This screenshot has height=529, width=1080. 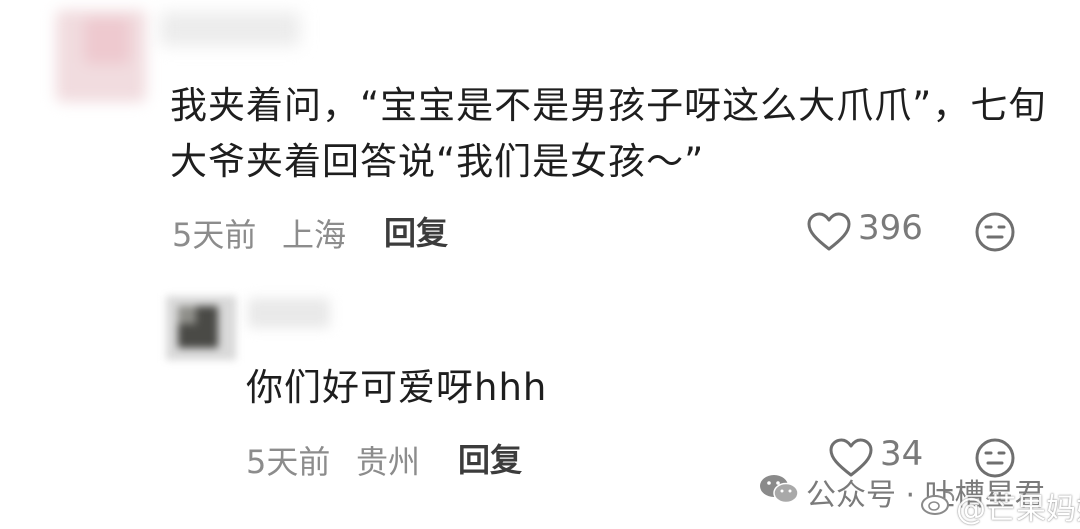 What do you see at coordinates (902, 454) in the screenshot?
I see `like-count: 34` at bounding box center [902, 454].